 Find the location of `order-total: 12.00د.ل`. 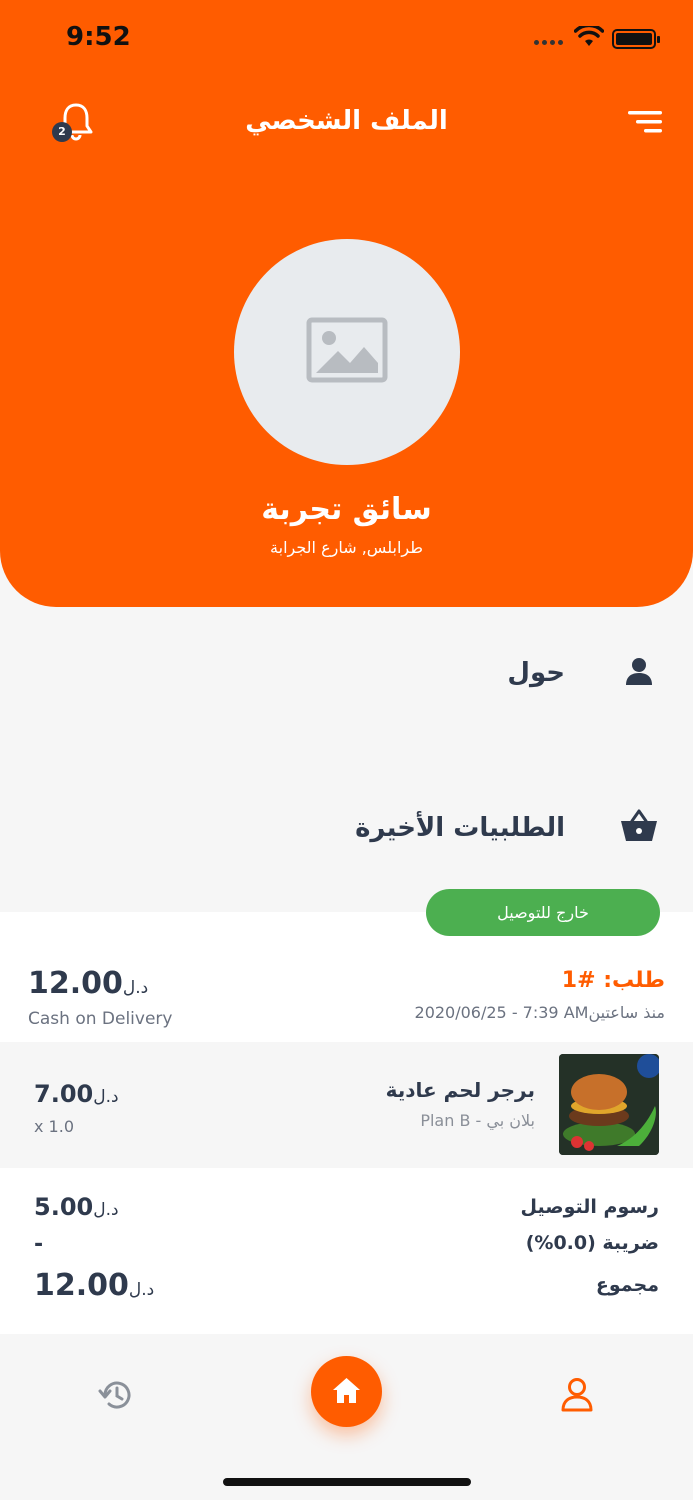

order-total: 12.00د.ل is located at coordinates (88, 983).